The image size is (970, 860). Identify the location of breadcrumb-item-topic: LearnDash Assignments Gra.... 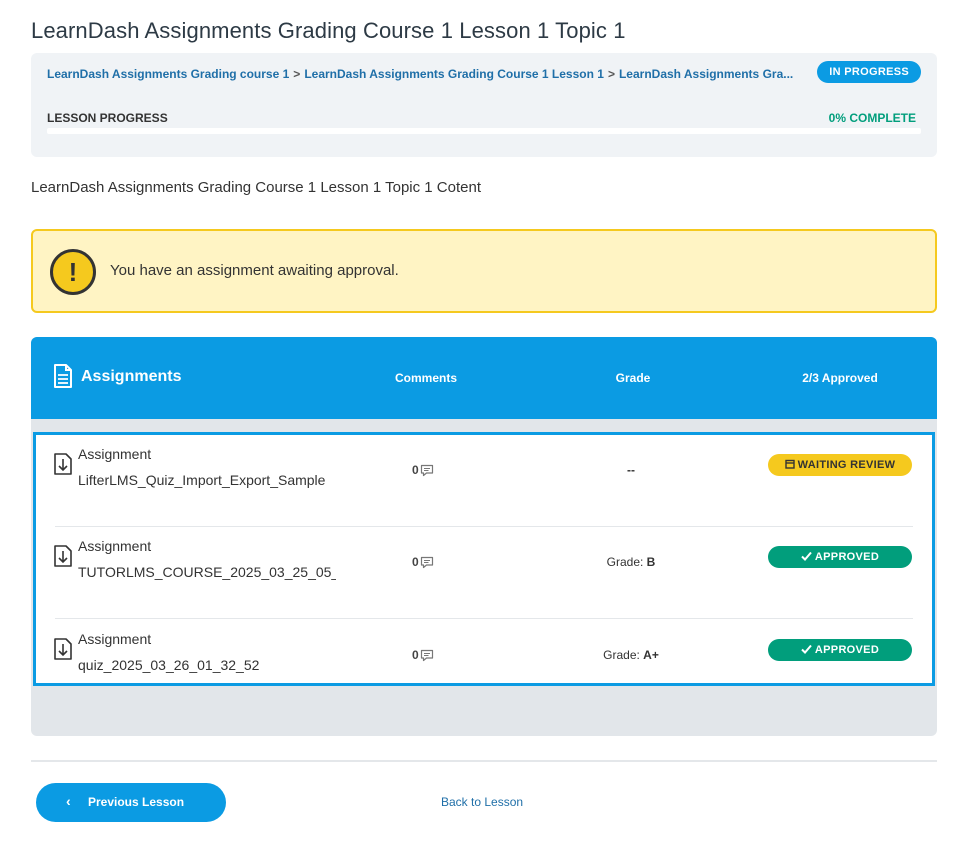
(706, 74).